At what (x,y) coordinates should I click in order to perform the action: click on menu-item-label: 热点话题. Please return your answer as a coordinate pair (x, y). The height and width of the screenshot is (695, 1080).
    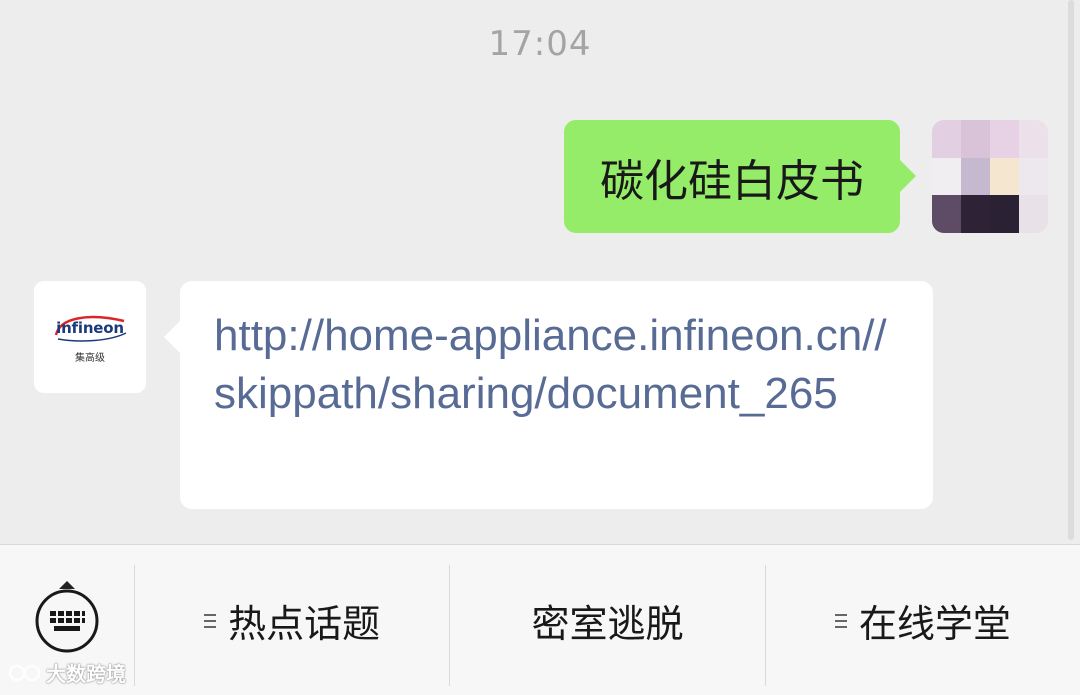
    Looking at the image, I should click on (304, 624).